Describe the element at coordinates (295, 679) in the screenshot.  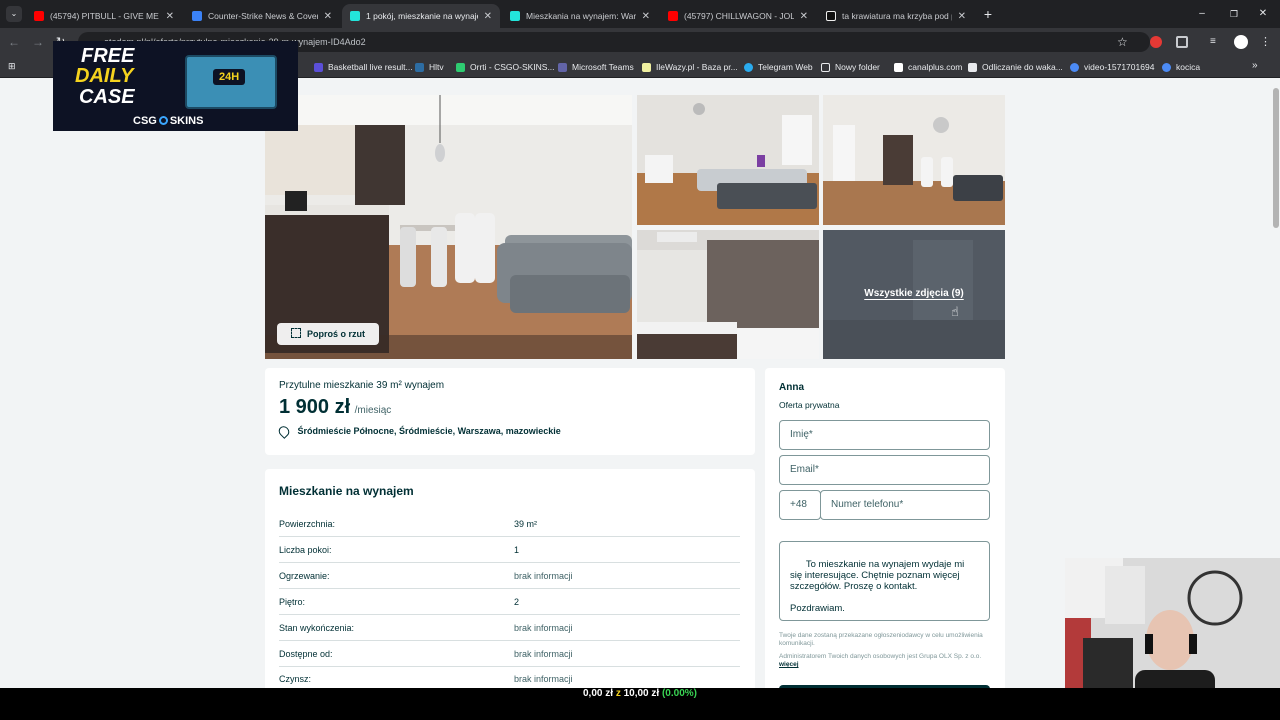
I see `detail-label: Czynsz:` at that location.